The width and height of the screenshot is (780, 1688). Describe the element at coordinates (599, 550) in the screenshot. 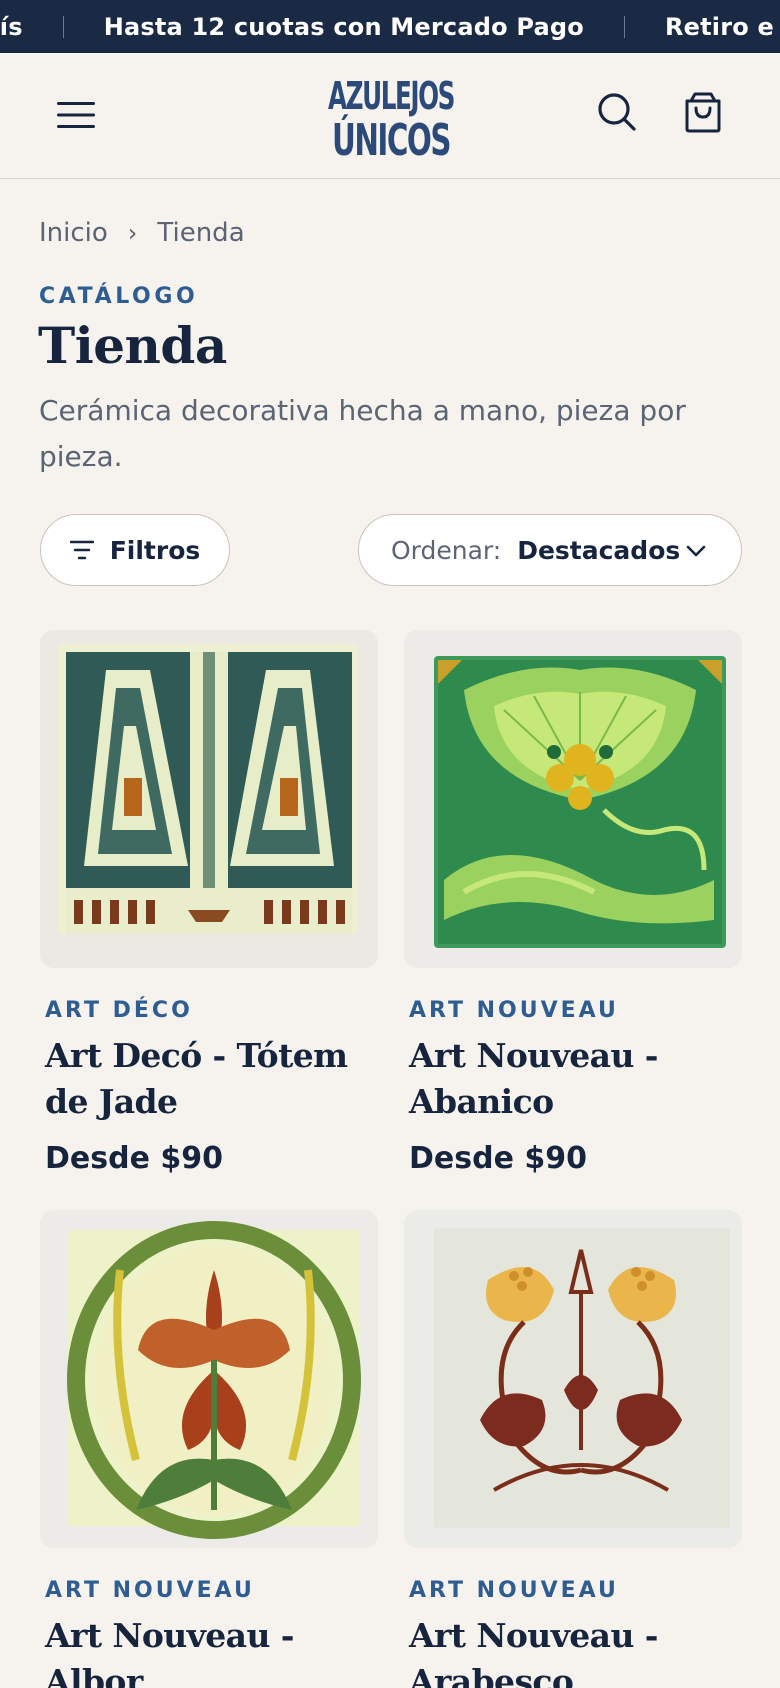

I see `sort-value: Destacados` at that location.